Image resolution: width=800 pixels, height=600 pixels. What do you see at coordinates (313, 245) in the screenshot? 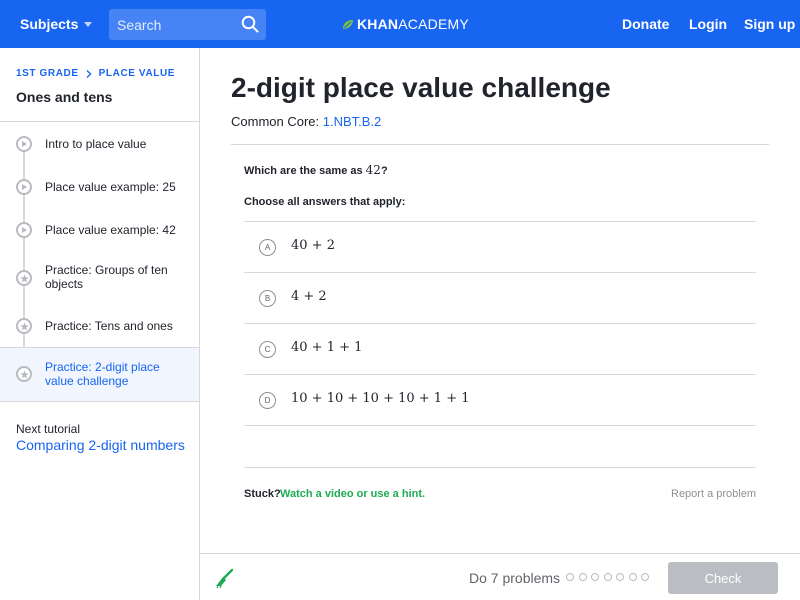
I see `choice-expression: 40 + 2` at bounding box center [313, 245].